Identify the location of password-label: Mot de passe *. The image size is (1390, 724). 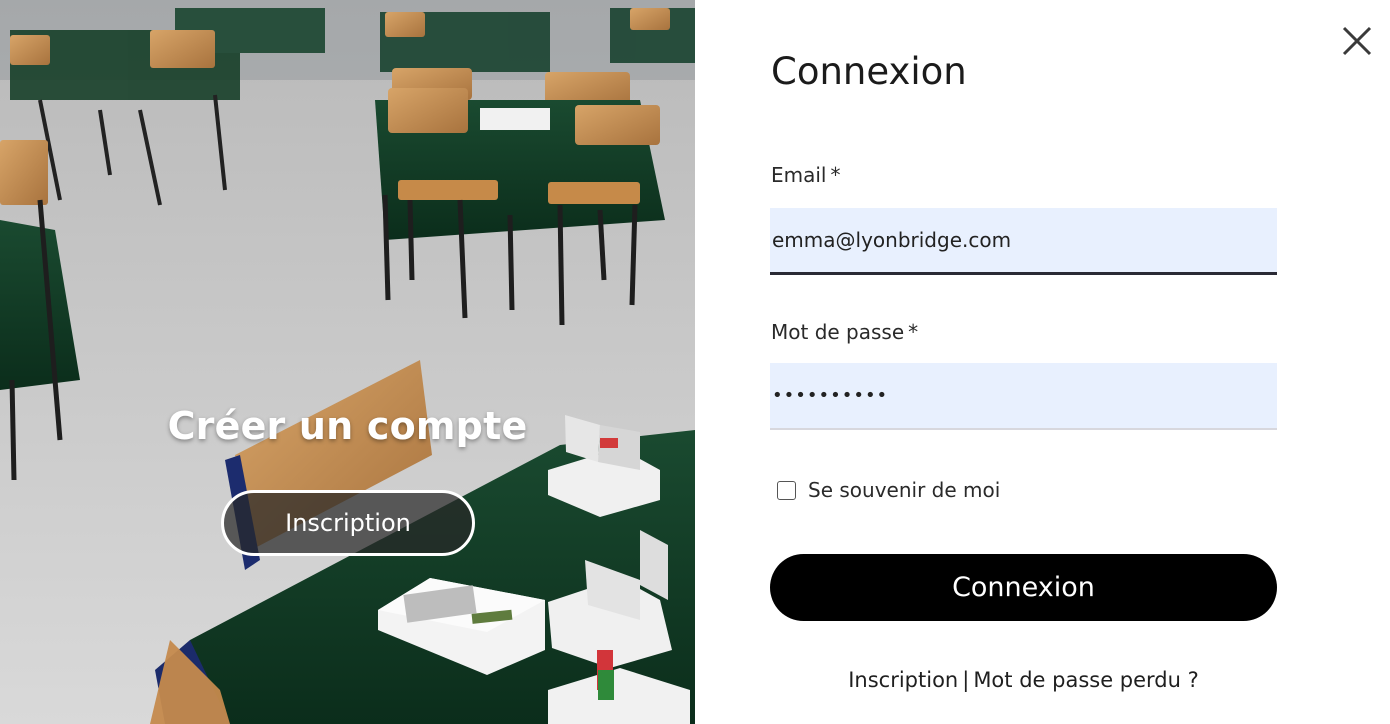
(844, 332).